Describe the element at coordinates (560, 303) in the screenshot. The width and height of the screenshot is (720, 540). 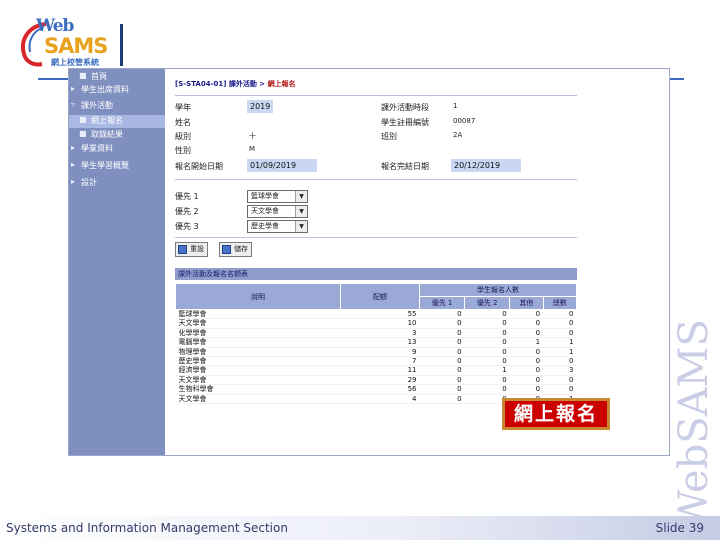
I see `col-total: 總數` at that location.